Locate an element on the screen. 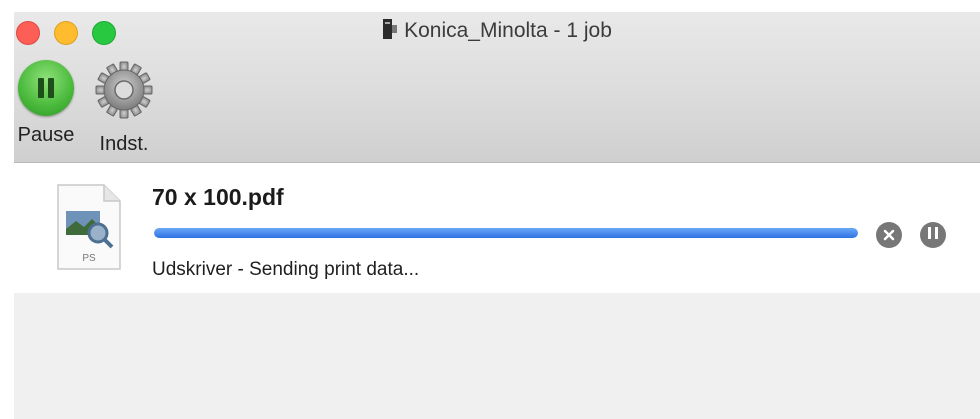 Image resolution: width=980 pixels, height=419 pixels. pause-circle-icon is located at coordinates (933, 235).